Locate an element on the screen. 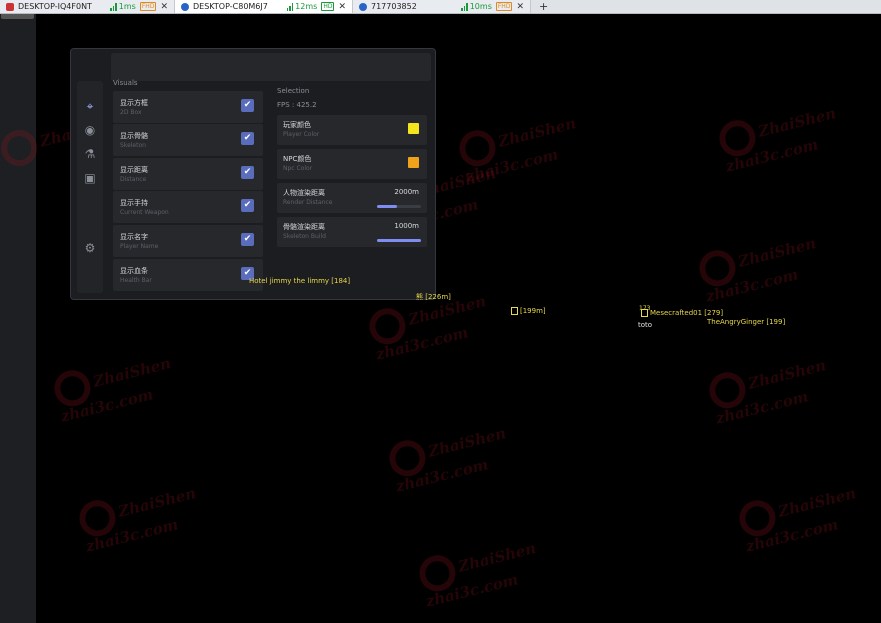 The image size is (881, 623). session-tab-1: DESKTOP-IQ4F0NT 1ms FHD ✕ is located at coordinates (87, 6).